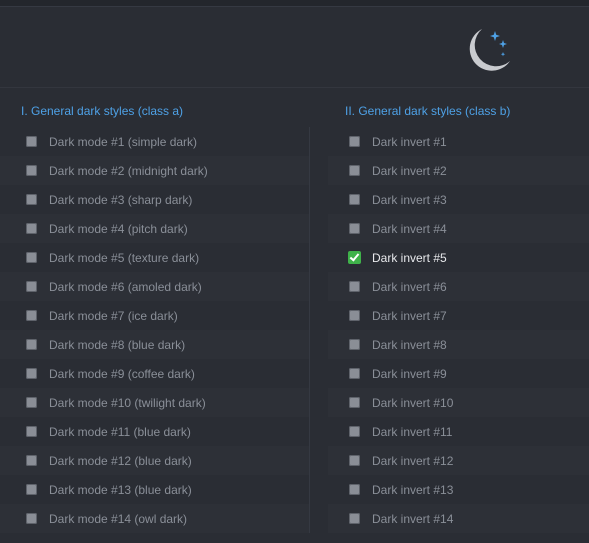  I want to click on class-a-option-label: Dark mode #3 (sharp dark), so click(120, 200).